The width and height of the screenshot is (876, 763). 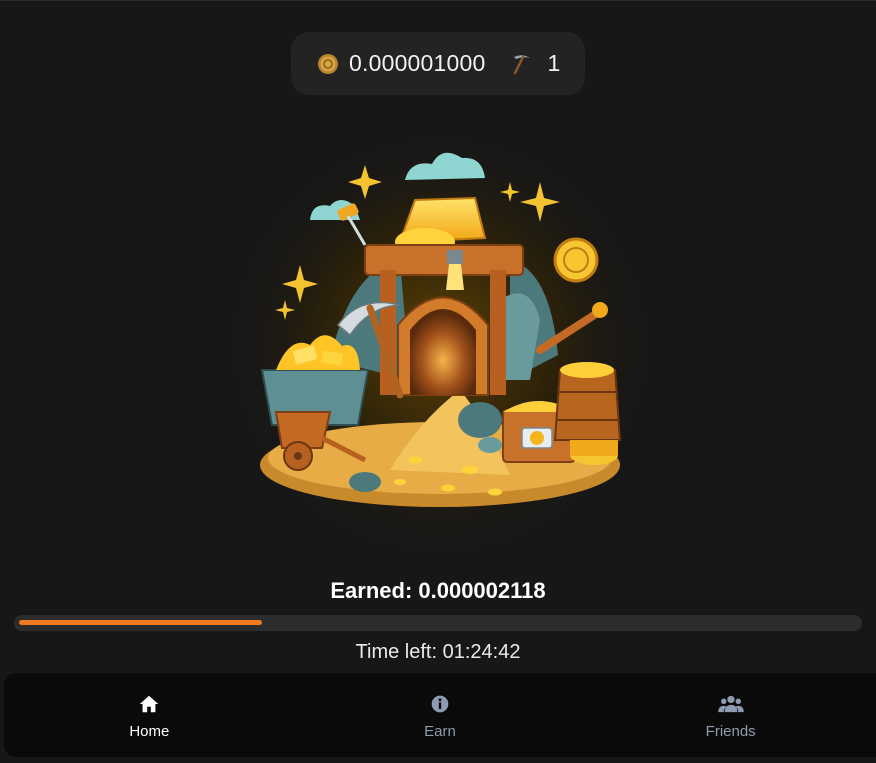 What do you see at coordinates (554, 63) in the screenshot?
I see `pickaxe-count: 1` at bounding box center [554, 63].